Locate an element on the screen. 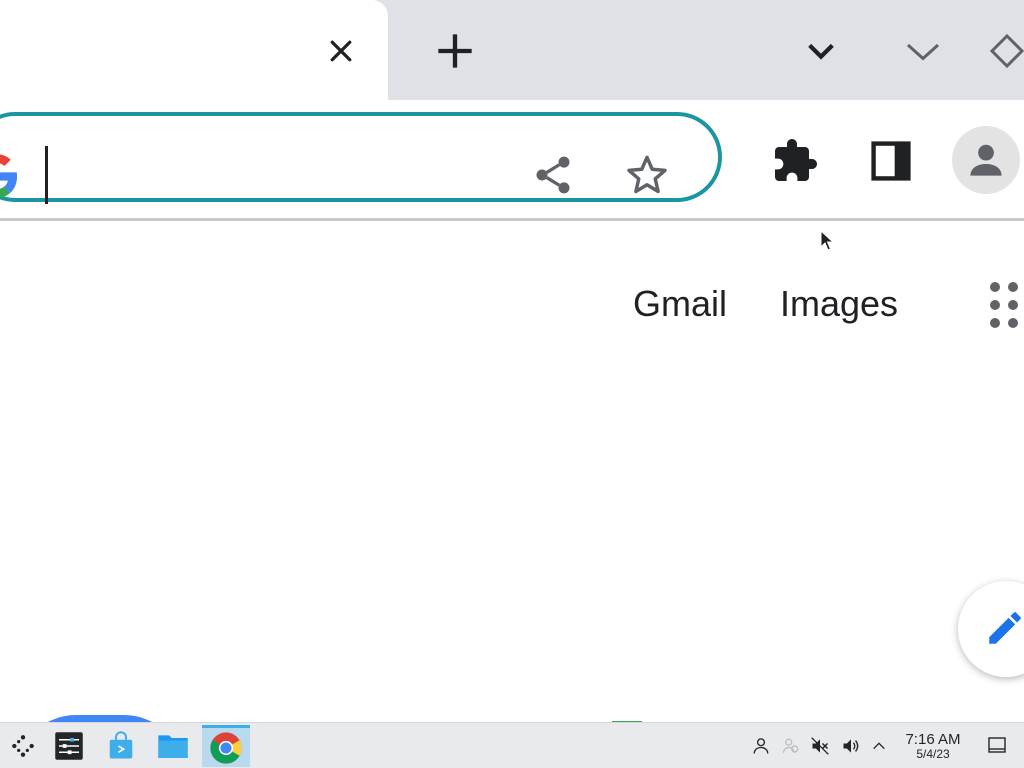 Image resolution: width=1024 pixels, height=768 pixels. plus-icon is located at coordinates (455, 51).